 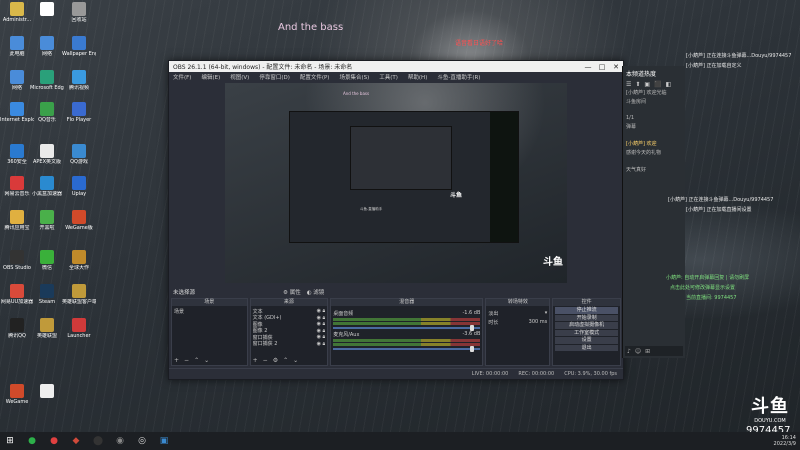 What do you see at coordinates (17, 186) in the screenshot?
I see `desktop-icon: 网易云音乐` at bounding box center [17, 186].